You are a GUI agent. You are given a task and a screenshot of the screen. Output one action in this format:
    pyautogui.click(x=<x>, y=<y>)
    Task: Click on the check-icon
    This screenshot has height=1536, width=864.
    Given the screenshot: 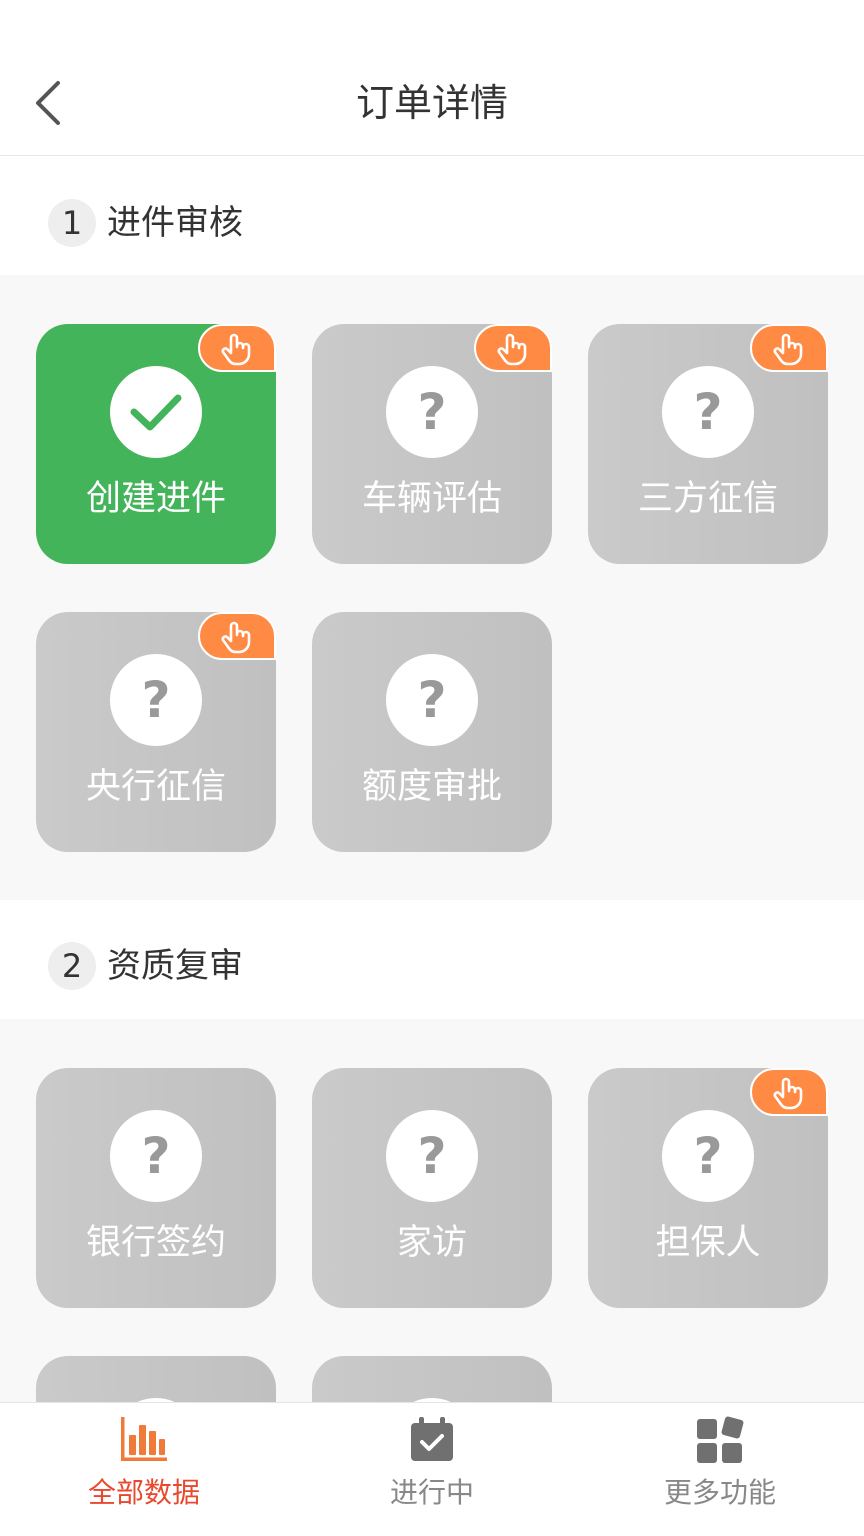 What is the action you would take?
    pyautogui.click(x=156, y=412)
    